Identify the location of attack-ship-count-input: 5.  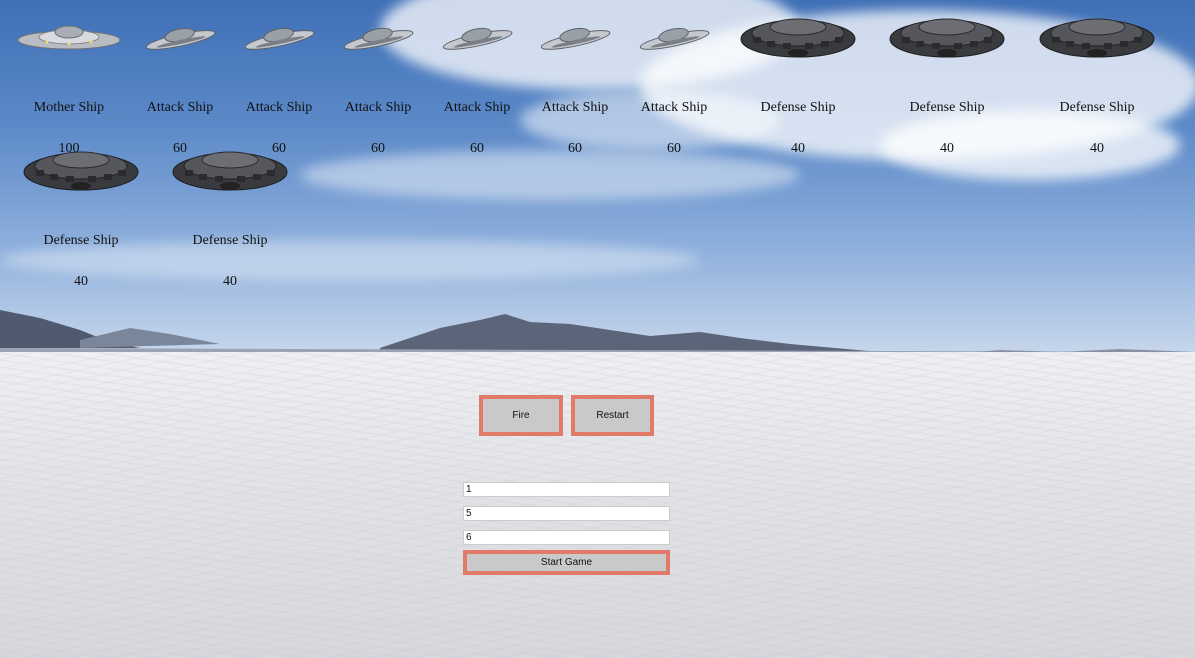
(566, 513).